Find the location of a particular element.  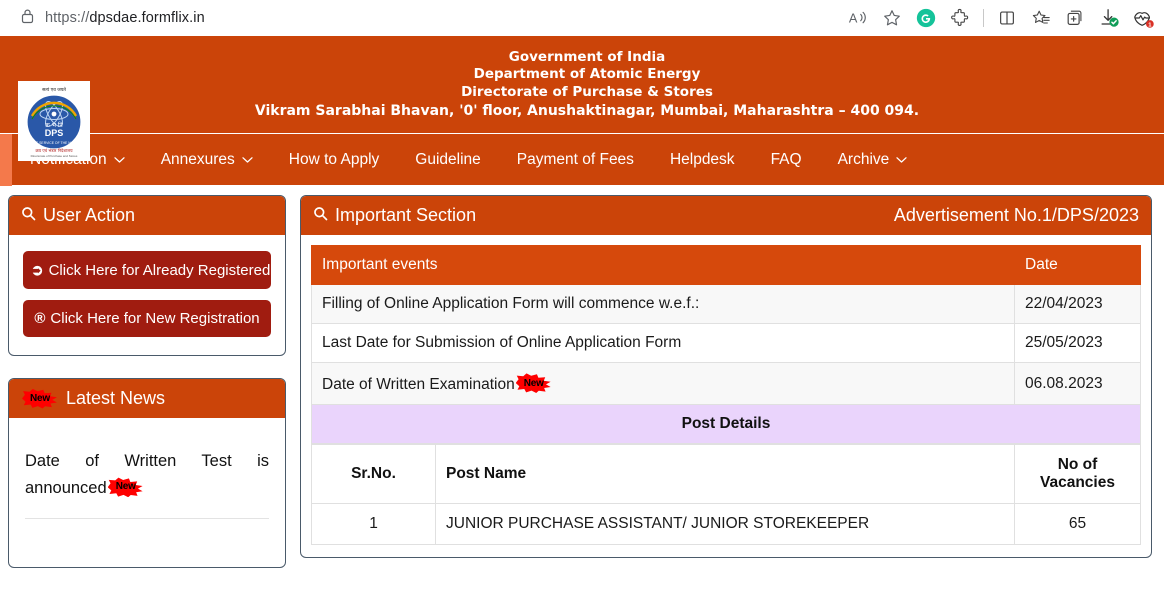

svg-text: सत्यं एव जयते is located at coordinates (54, 89).